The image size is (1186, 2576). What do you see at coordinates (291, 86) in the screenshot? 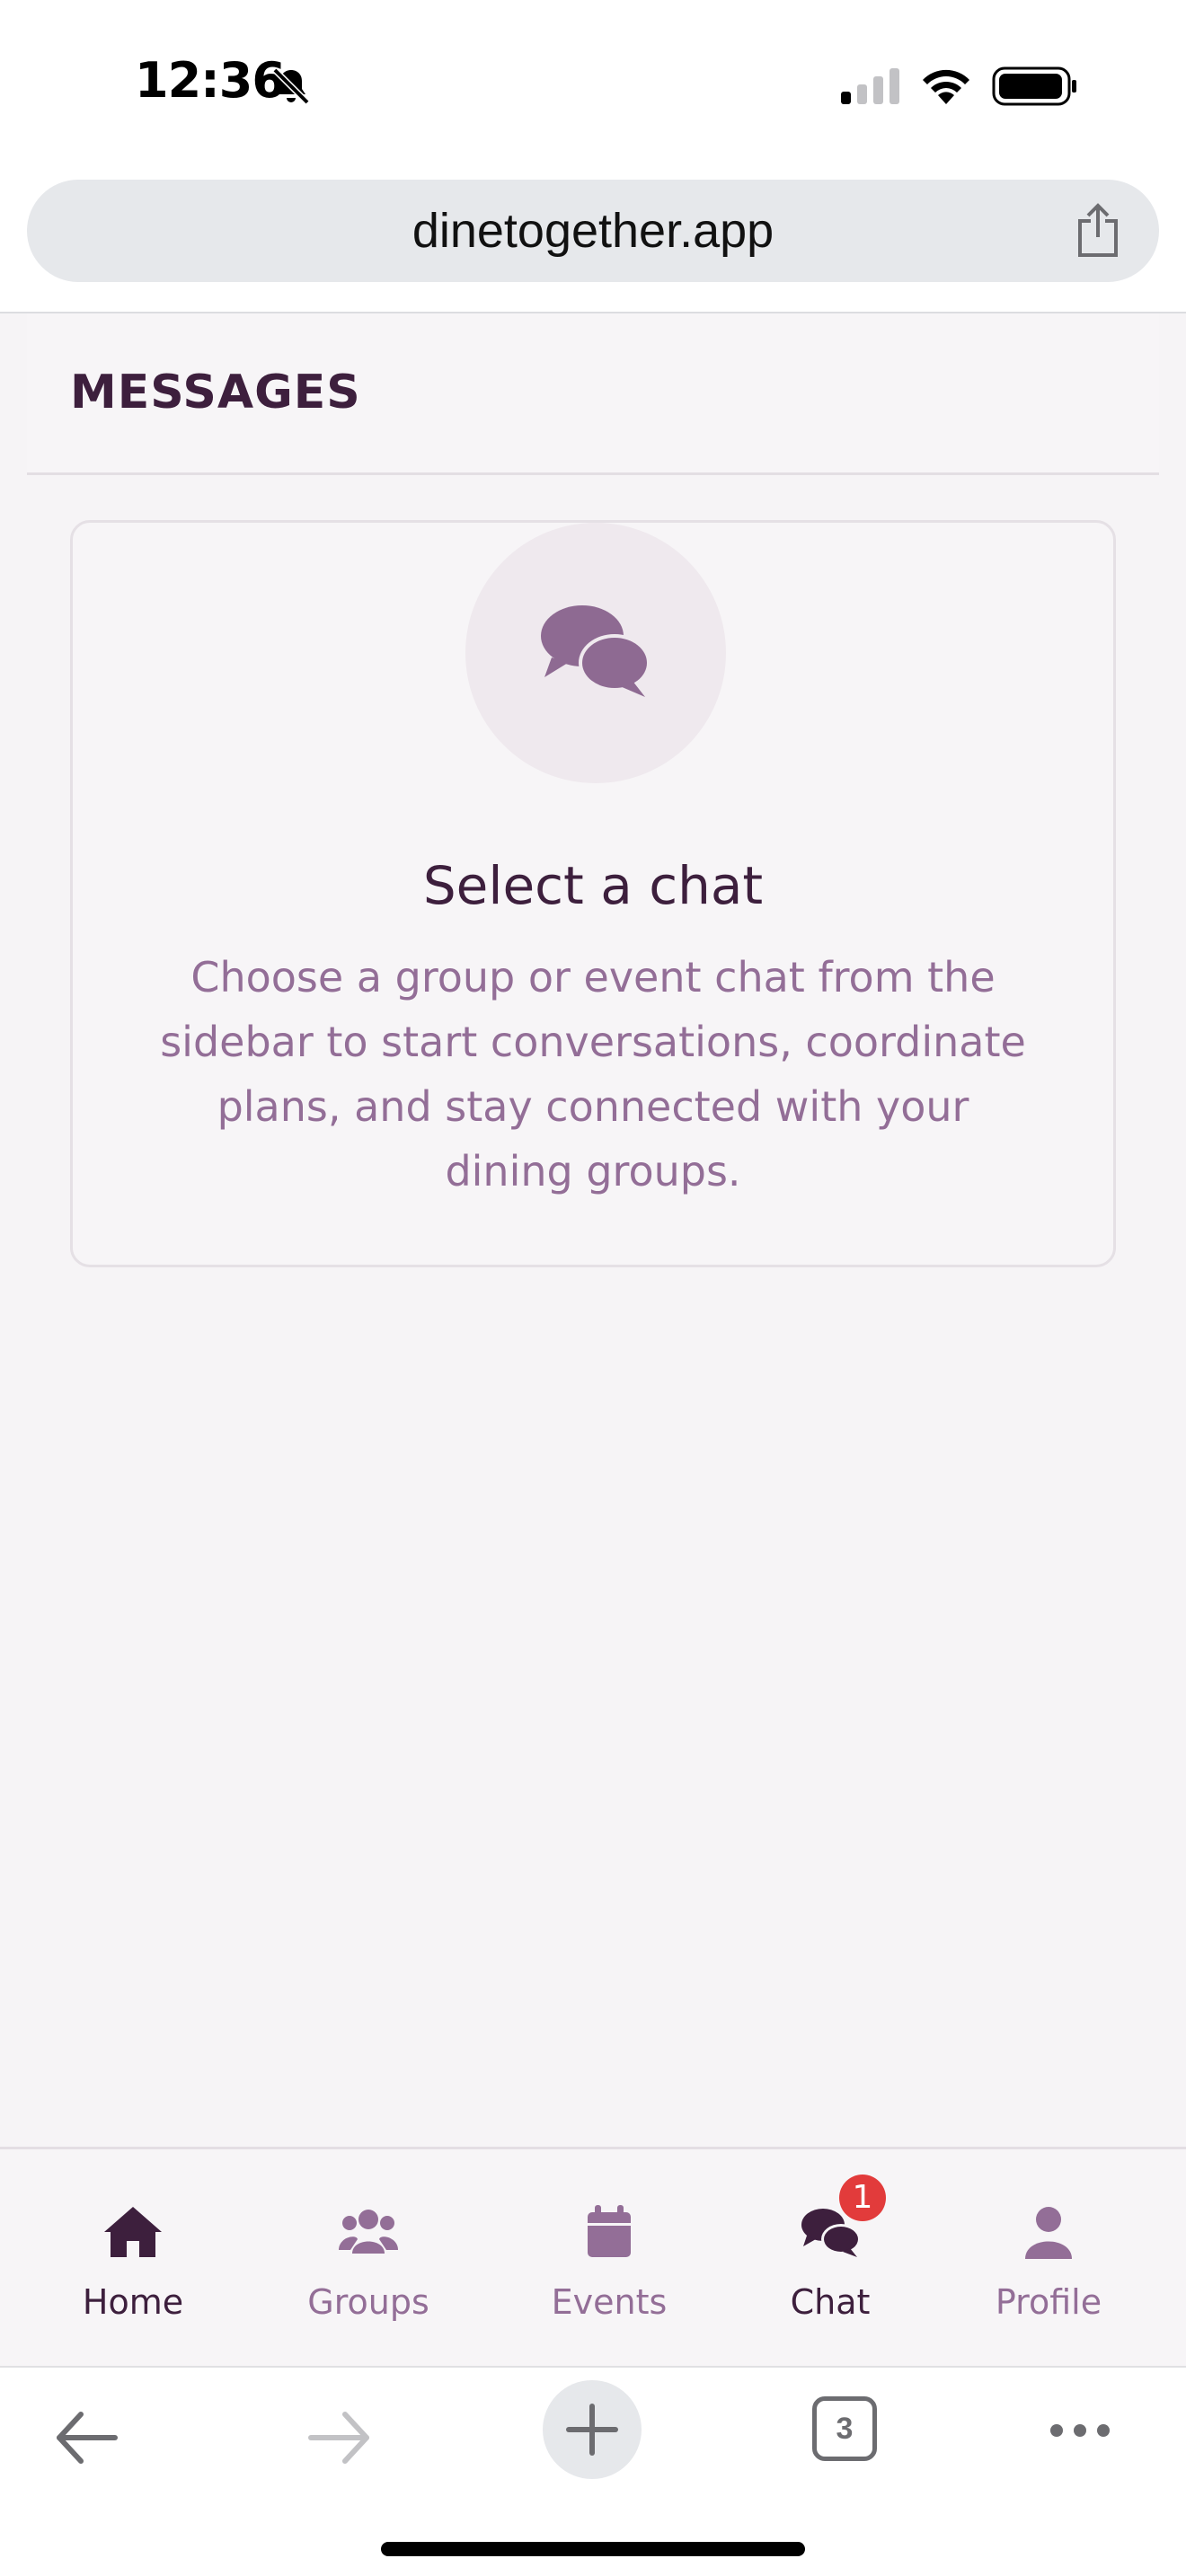
I see `bell-slash-icon` at bounding box center [291, 86].